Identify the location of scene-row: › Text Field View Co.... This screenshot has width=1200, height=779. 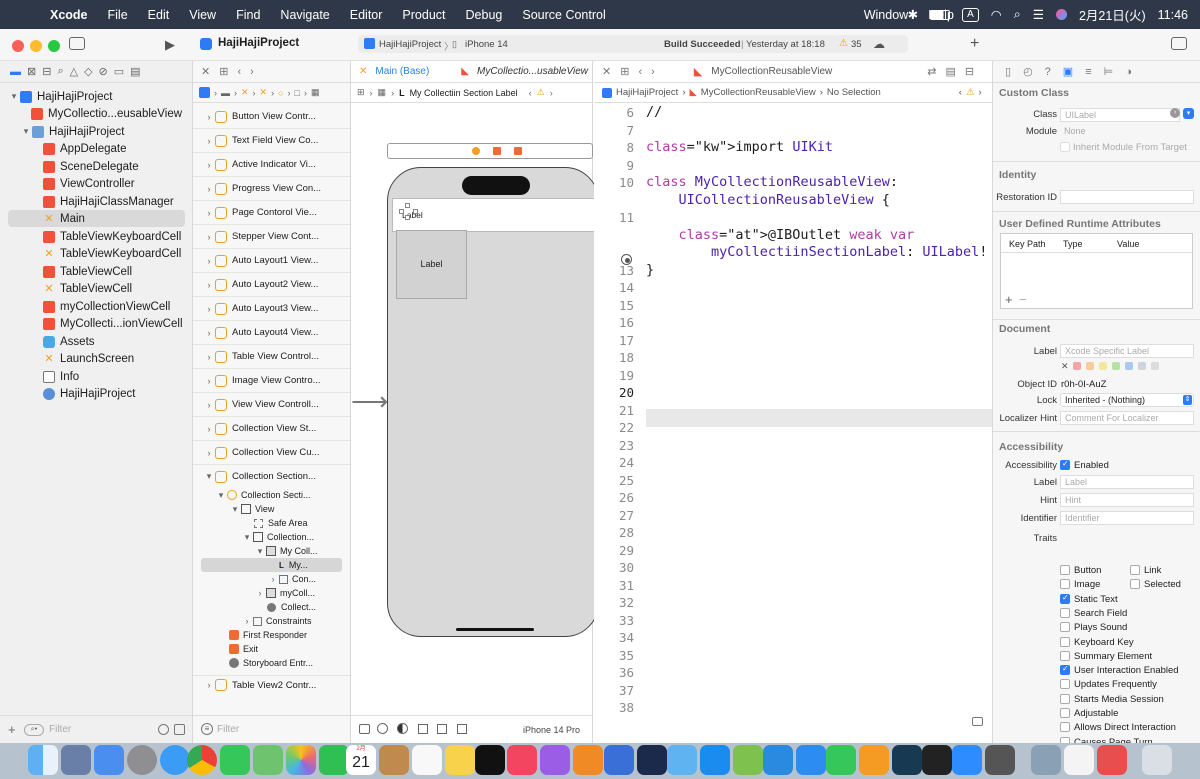
(271, 140).